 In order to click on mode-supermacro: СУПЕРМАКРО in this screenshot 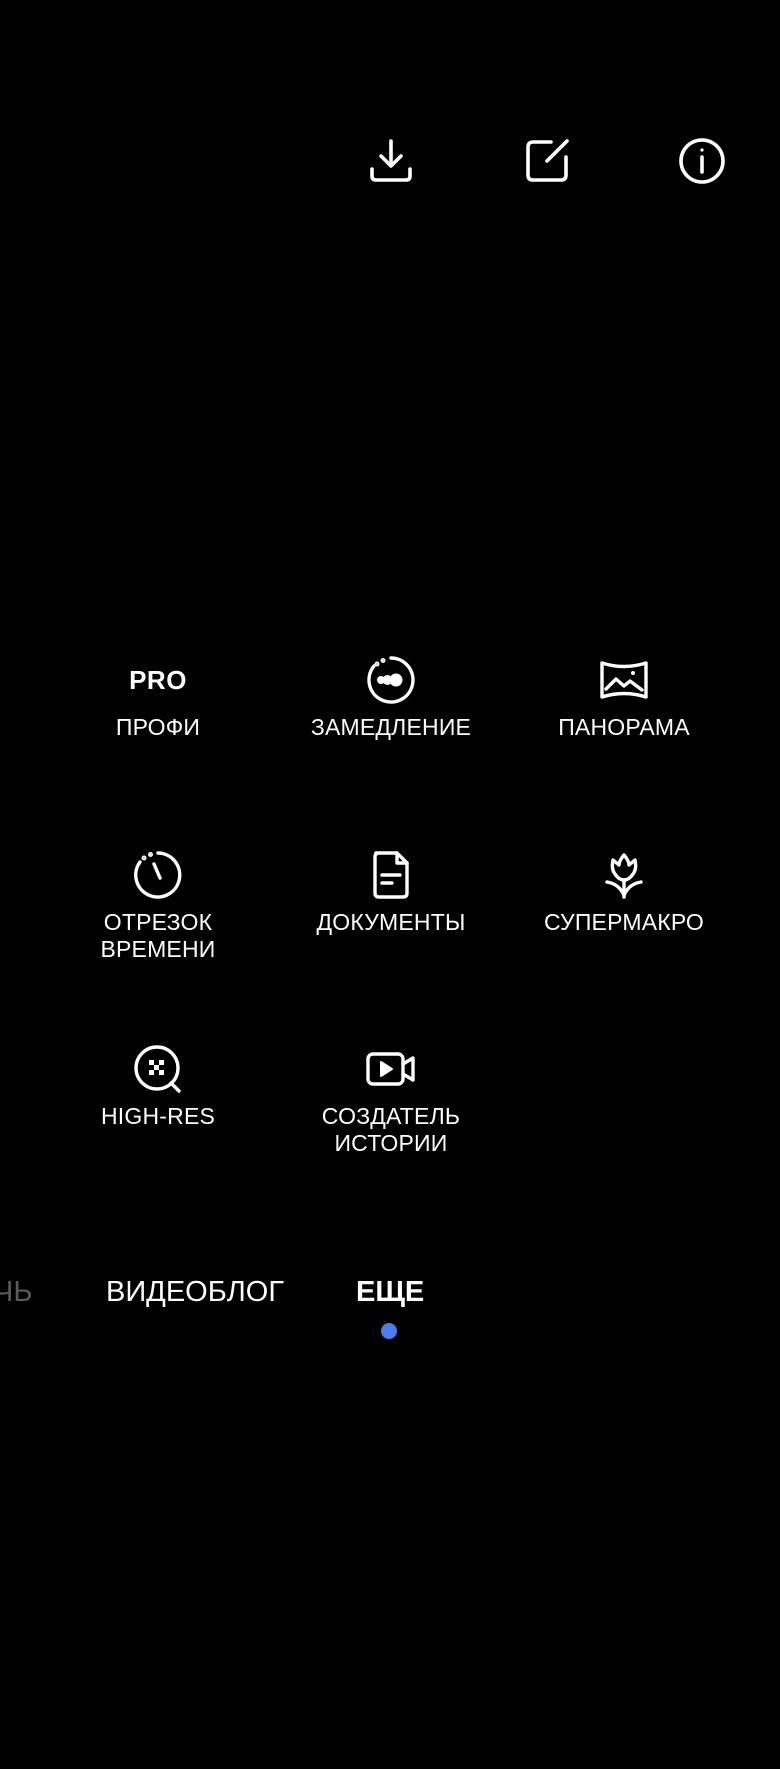, I will do `click(624, 892)`.